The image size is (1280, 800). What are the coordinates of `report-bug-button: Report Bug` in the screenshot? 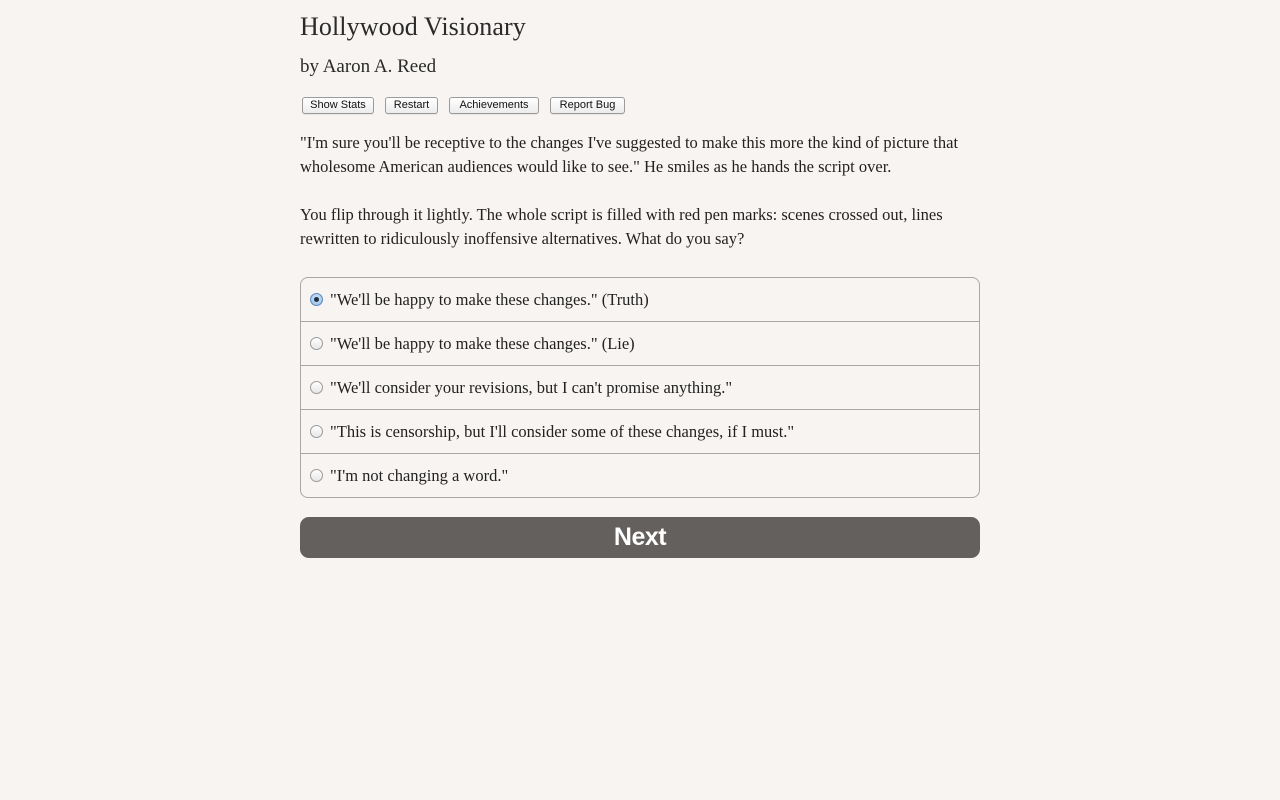 It's located at (587, 105).